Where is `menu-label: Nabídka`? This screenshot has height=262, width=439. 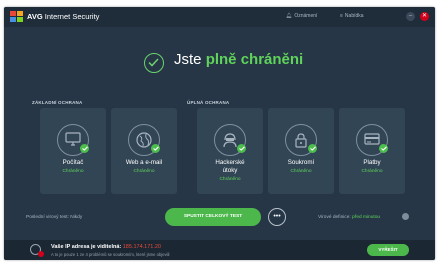 menu-label: Nabídka is located at coordinates (354, 16).